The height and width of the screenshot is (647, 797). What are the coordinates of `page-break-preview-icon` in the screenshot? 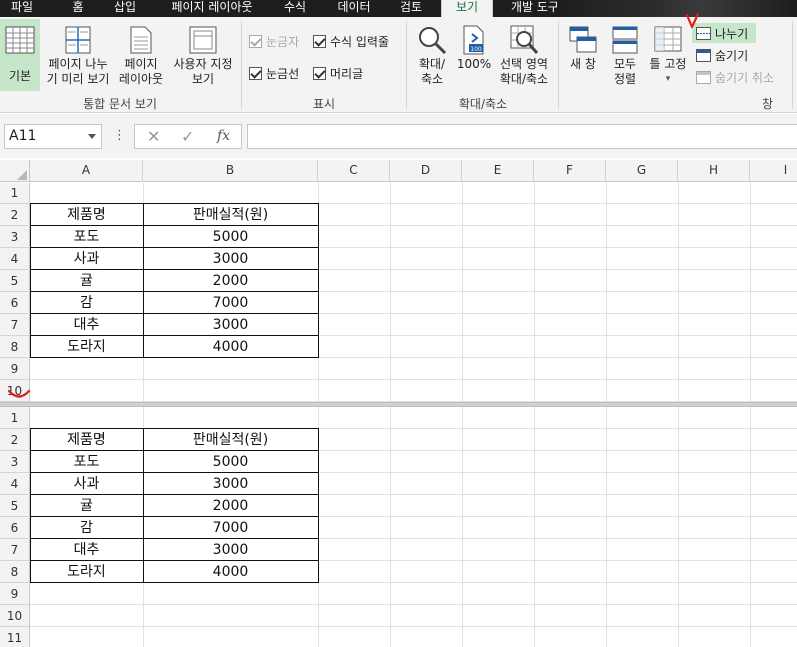 It's located at (78, 40).